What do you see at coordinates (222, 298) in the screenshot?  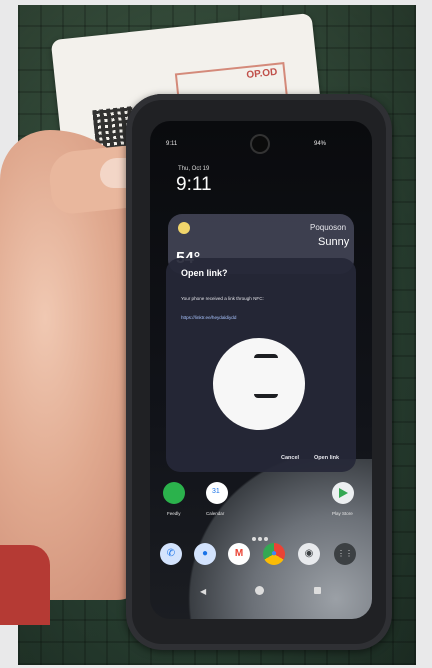 I see `dialog-message: Your phone received a link through NFC:` at bounding box center [222, 298].